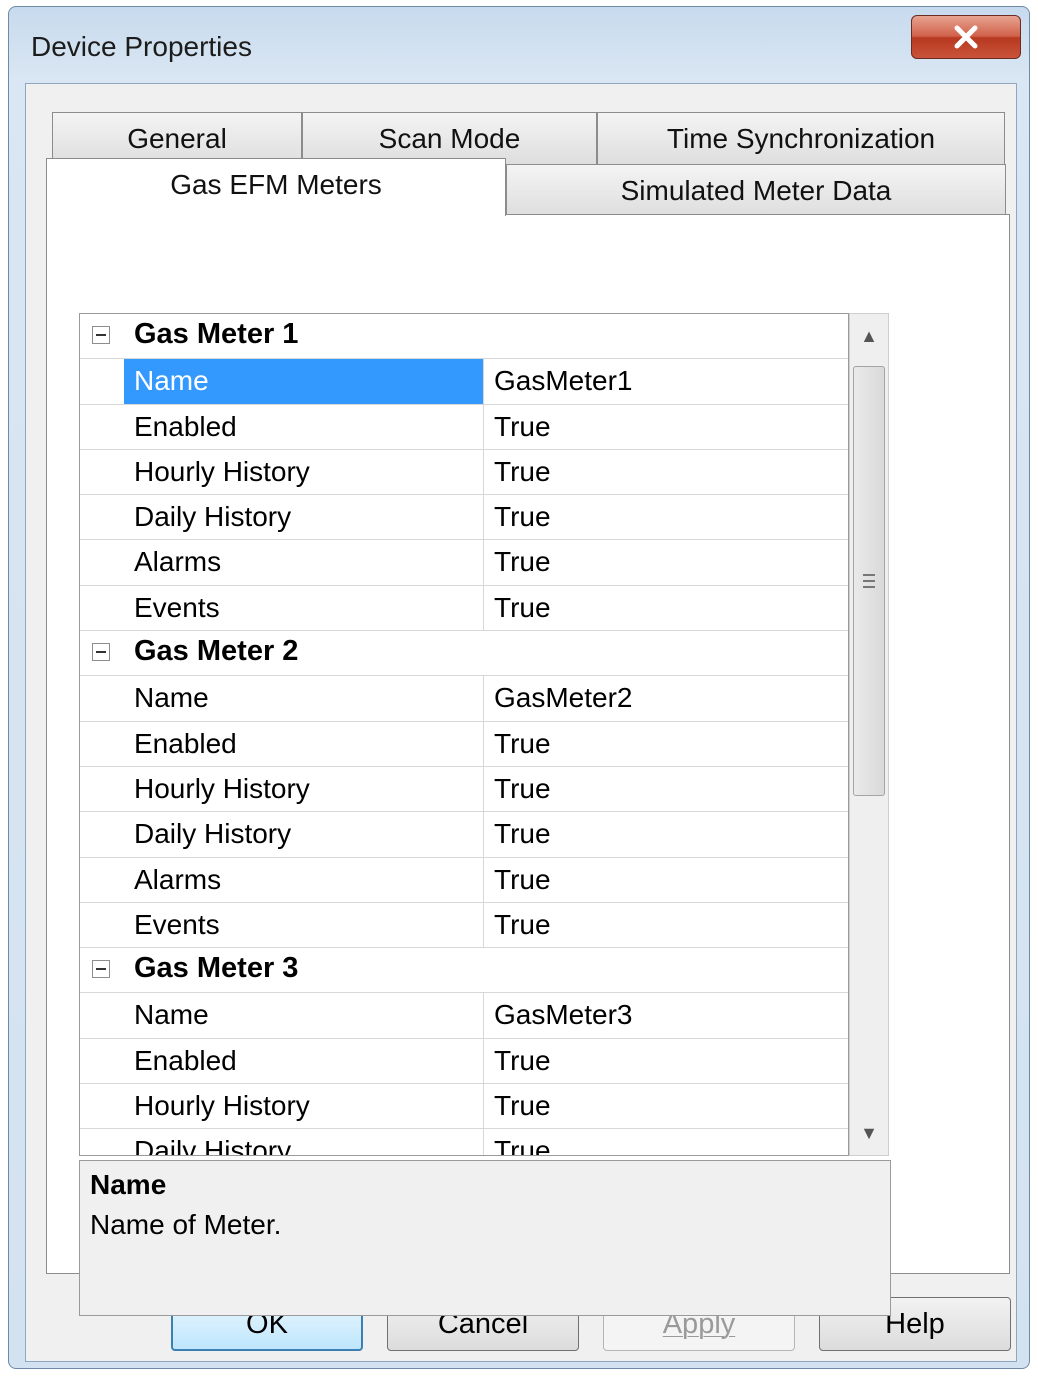 This screenshot has height=1379, width=1038. Describe the element at coordinates (128, 1184) in the screenshot. I see `help-title: Name` at that location.